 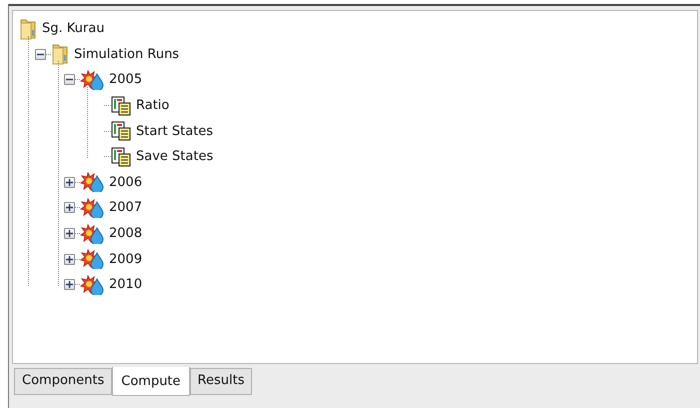 What do you see at coordinates (63, 381) in the screenshot?
I see `tab: Components` at bounding box center [63, 381].